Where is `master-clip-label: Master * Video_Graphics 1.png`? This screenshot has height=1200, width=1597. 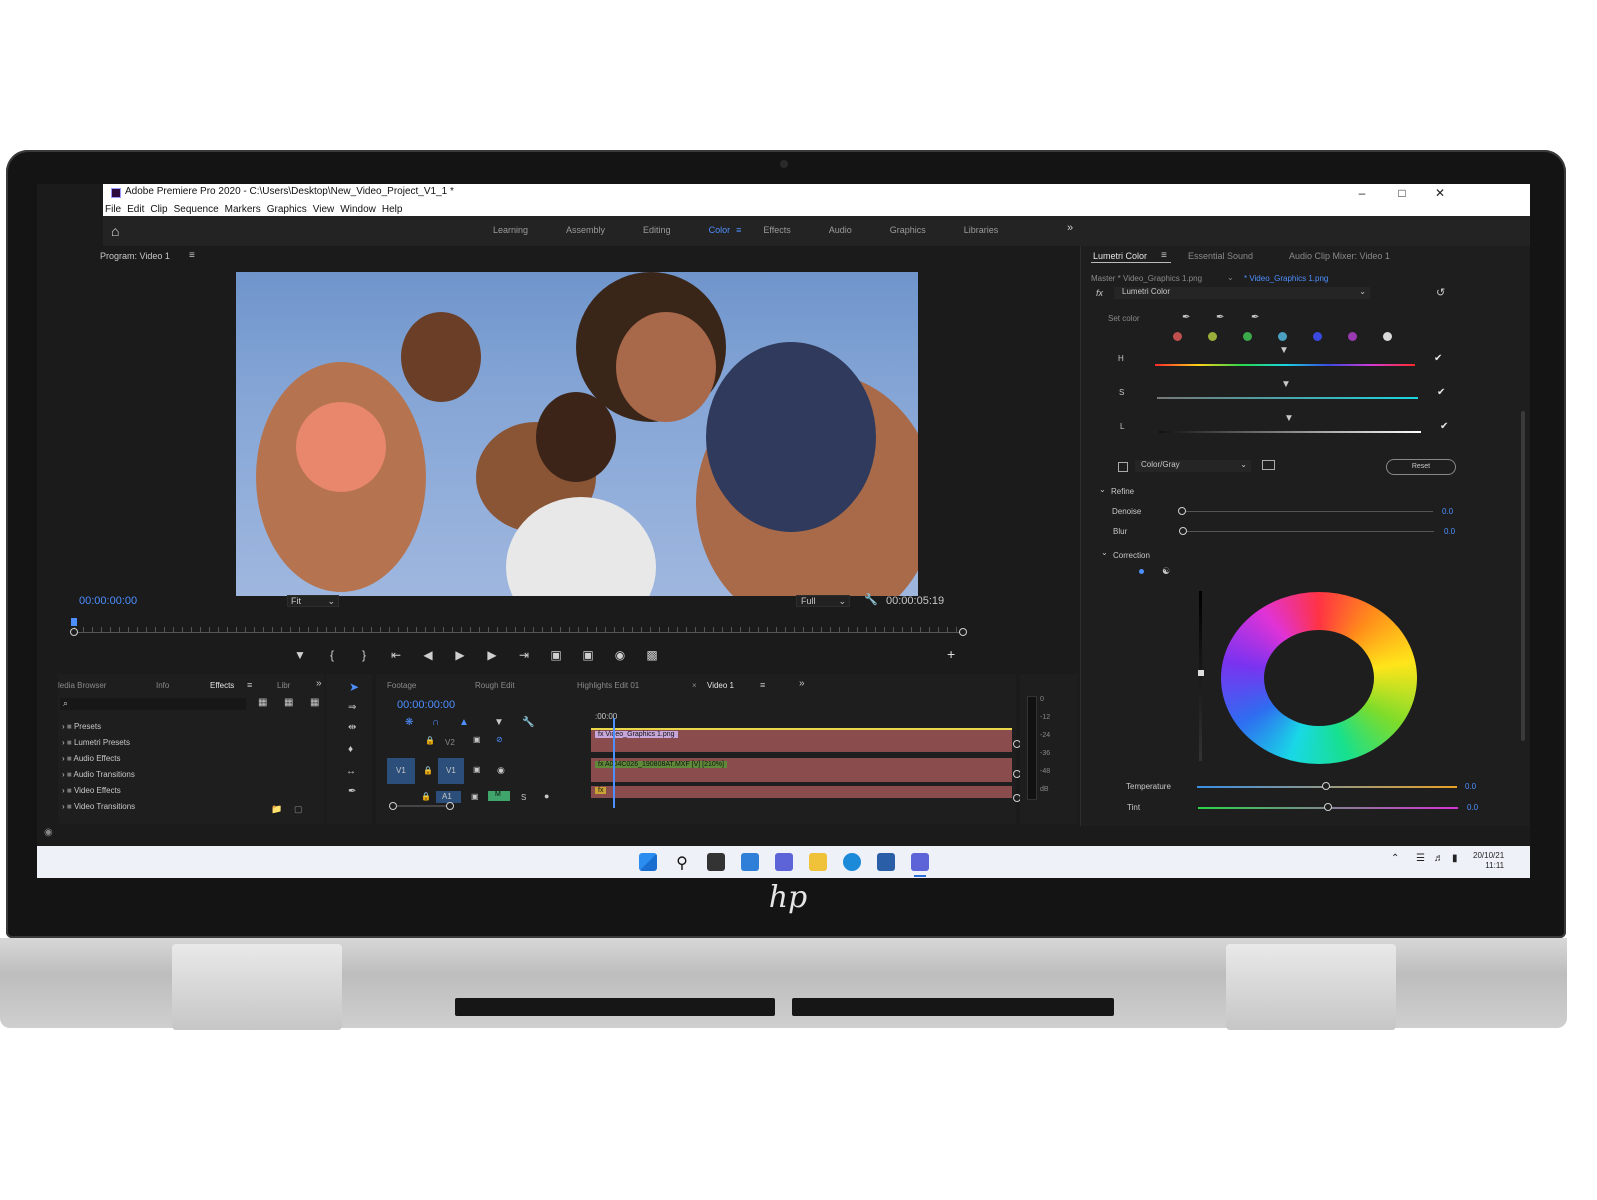 master-clip-label: Master * Video_Graphics 1.png is located at coordinates (1146, 278).